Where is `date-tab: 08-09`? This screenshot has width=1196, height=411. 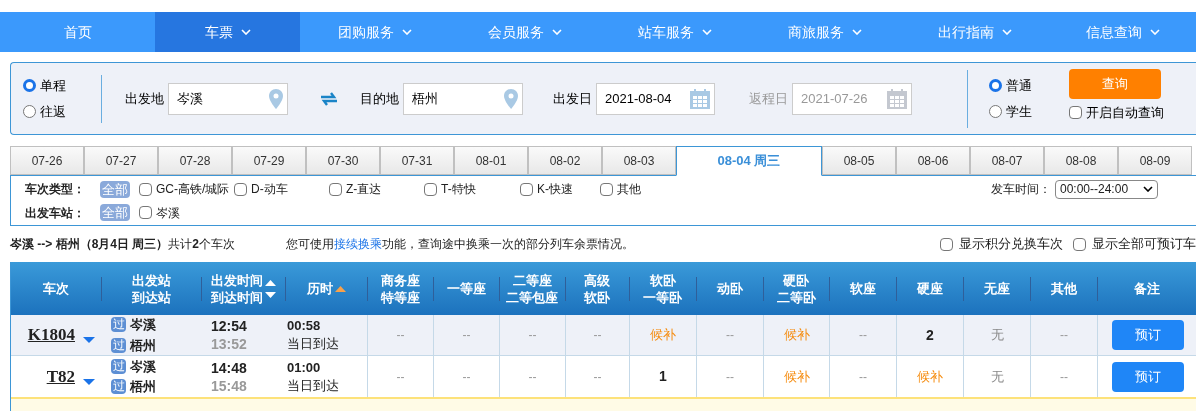 date-tab: 08-09 is located at coordinates (1155, 160).